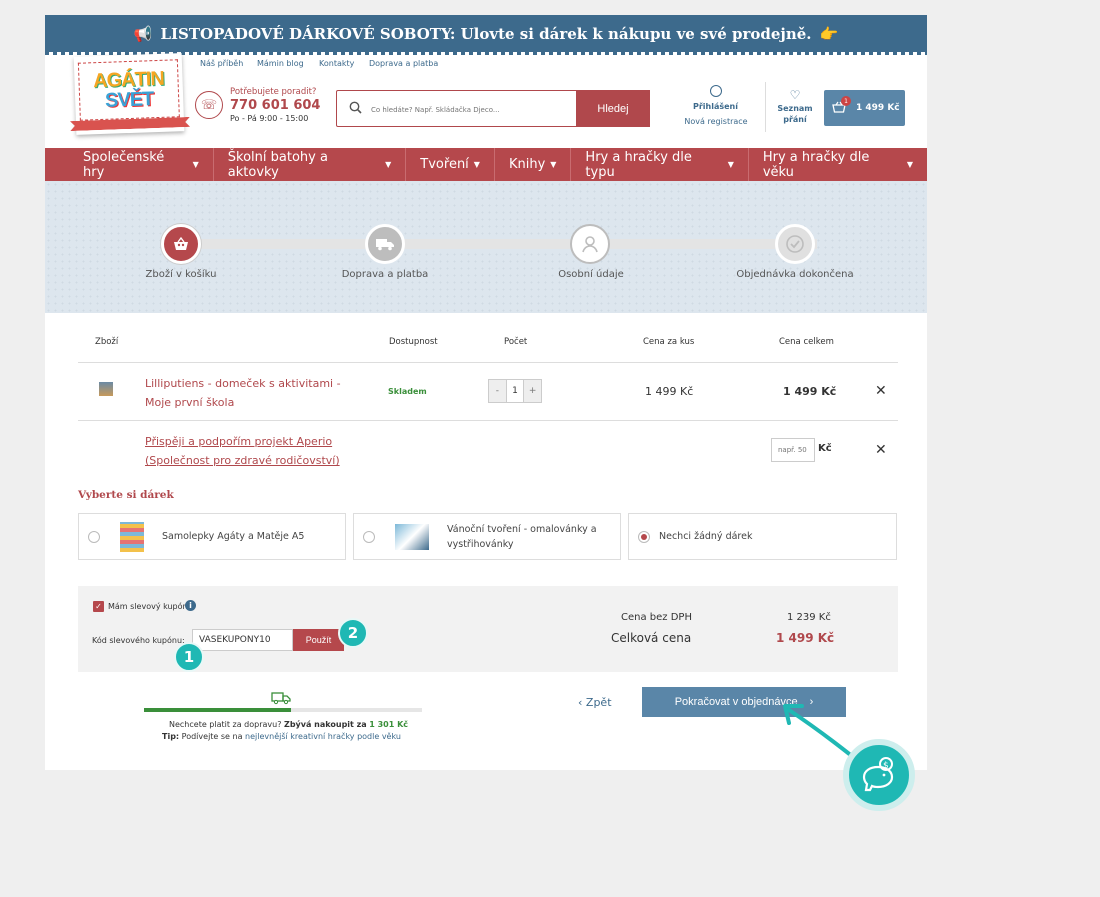 This screenshot has height=897, width=1100. I want to click on login-link: Přihlášení Nová registrace, so click(716, 105).